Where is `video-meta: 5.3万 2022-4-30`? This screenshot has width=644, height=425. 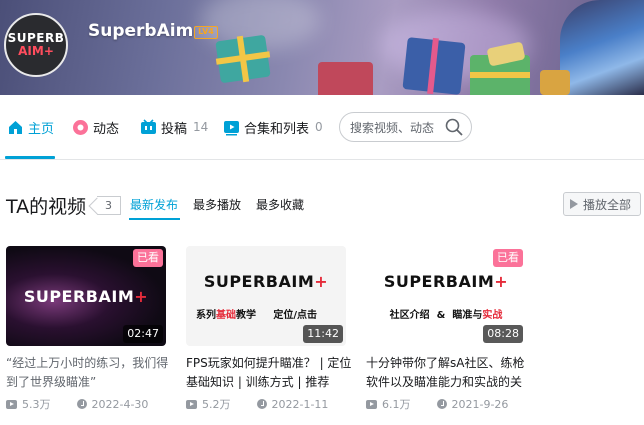
video-meta: 5.3万 2022-4-30 is located at coordinates (86, 404).